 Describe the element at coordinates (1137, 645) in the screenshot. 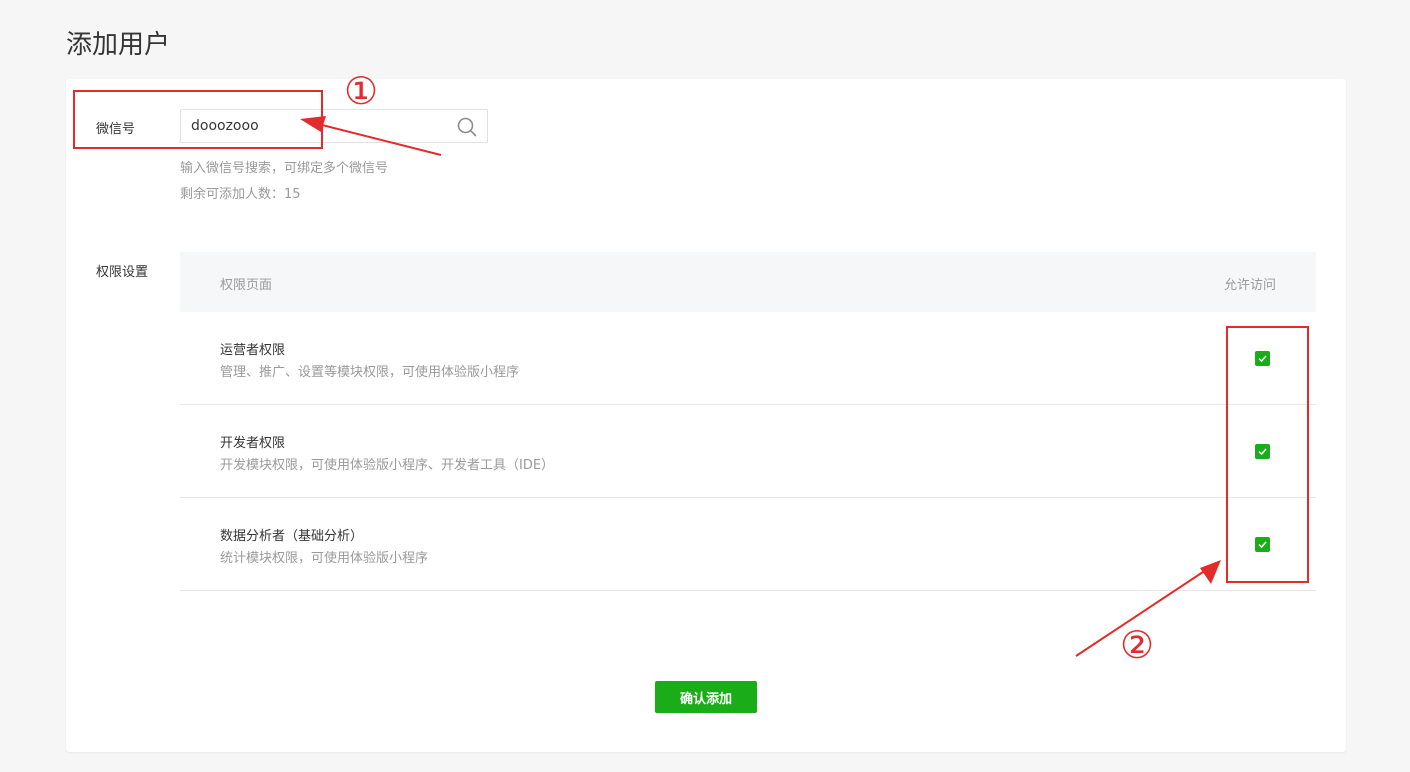

I see `annotation-marker-2: ②` at that location.